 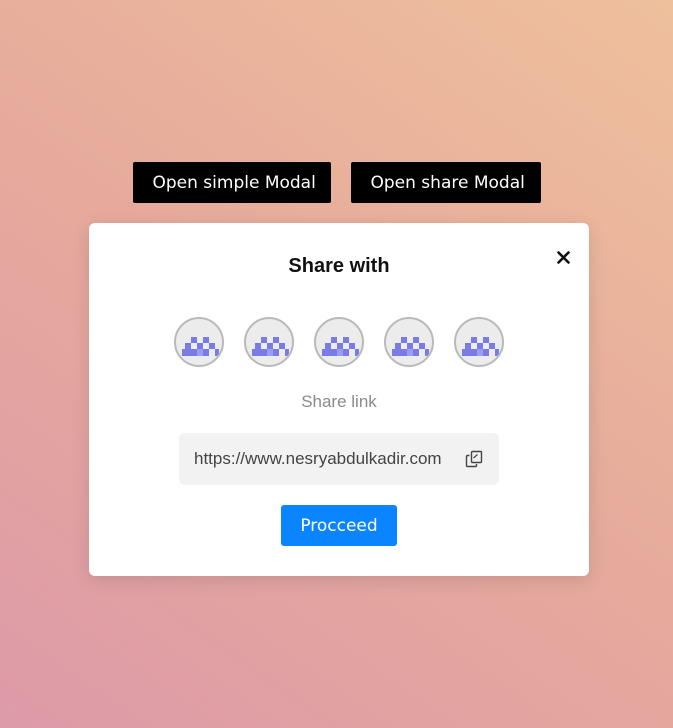 I want to click on open-simple-modal-button: Open simple Modal, so click(x=231, y=182).